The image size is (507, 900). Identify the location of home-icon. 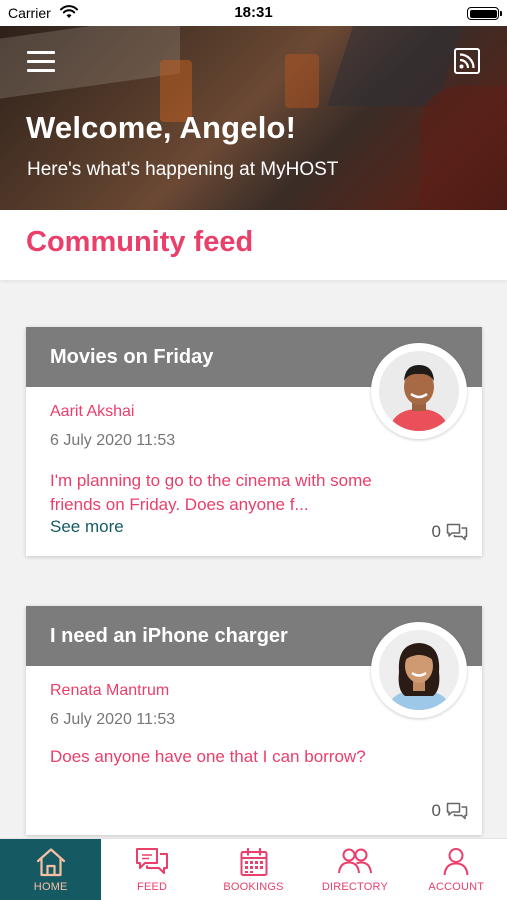
(50, 862).